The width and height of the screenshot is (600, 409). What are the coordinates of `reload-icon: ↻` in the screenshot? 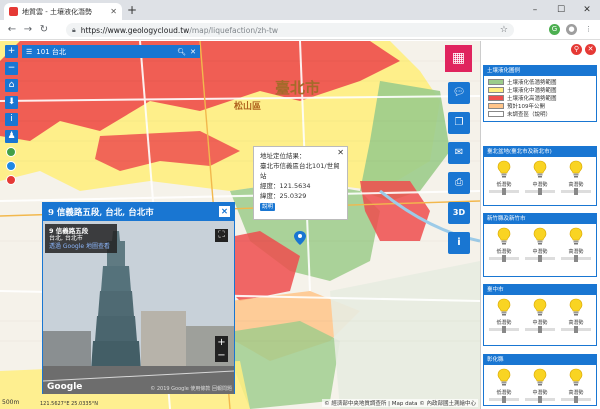 It's located at (44, 29).